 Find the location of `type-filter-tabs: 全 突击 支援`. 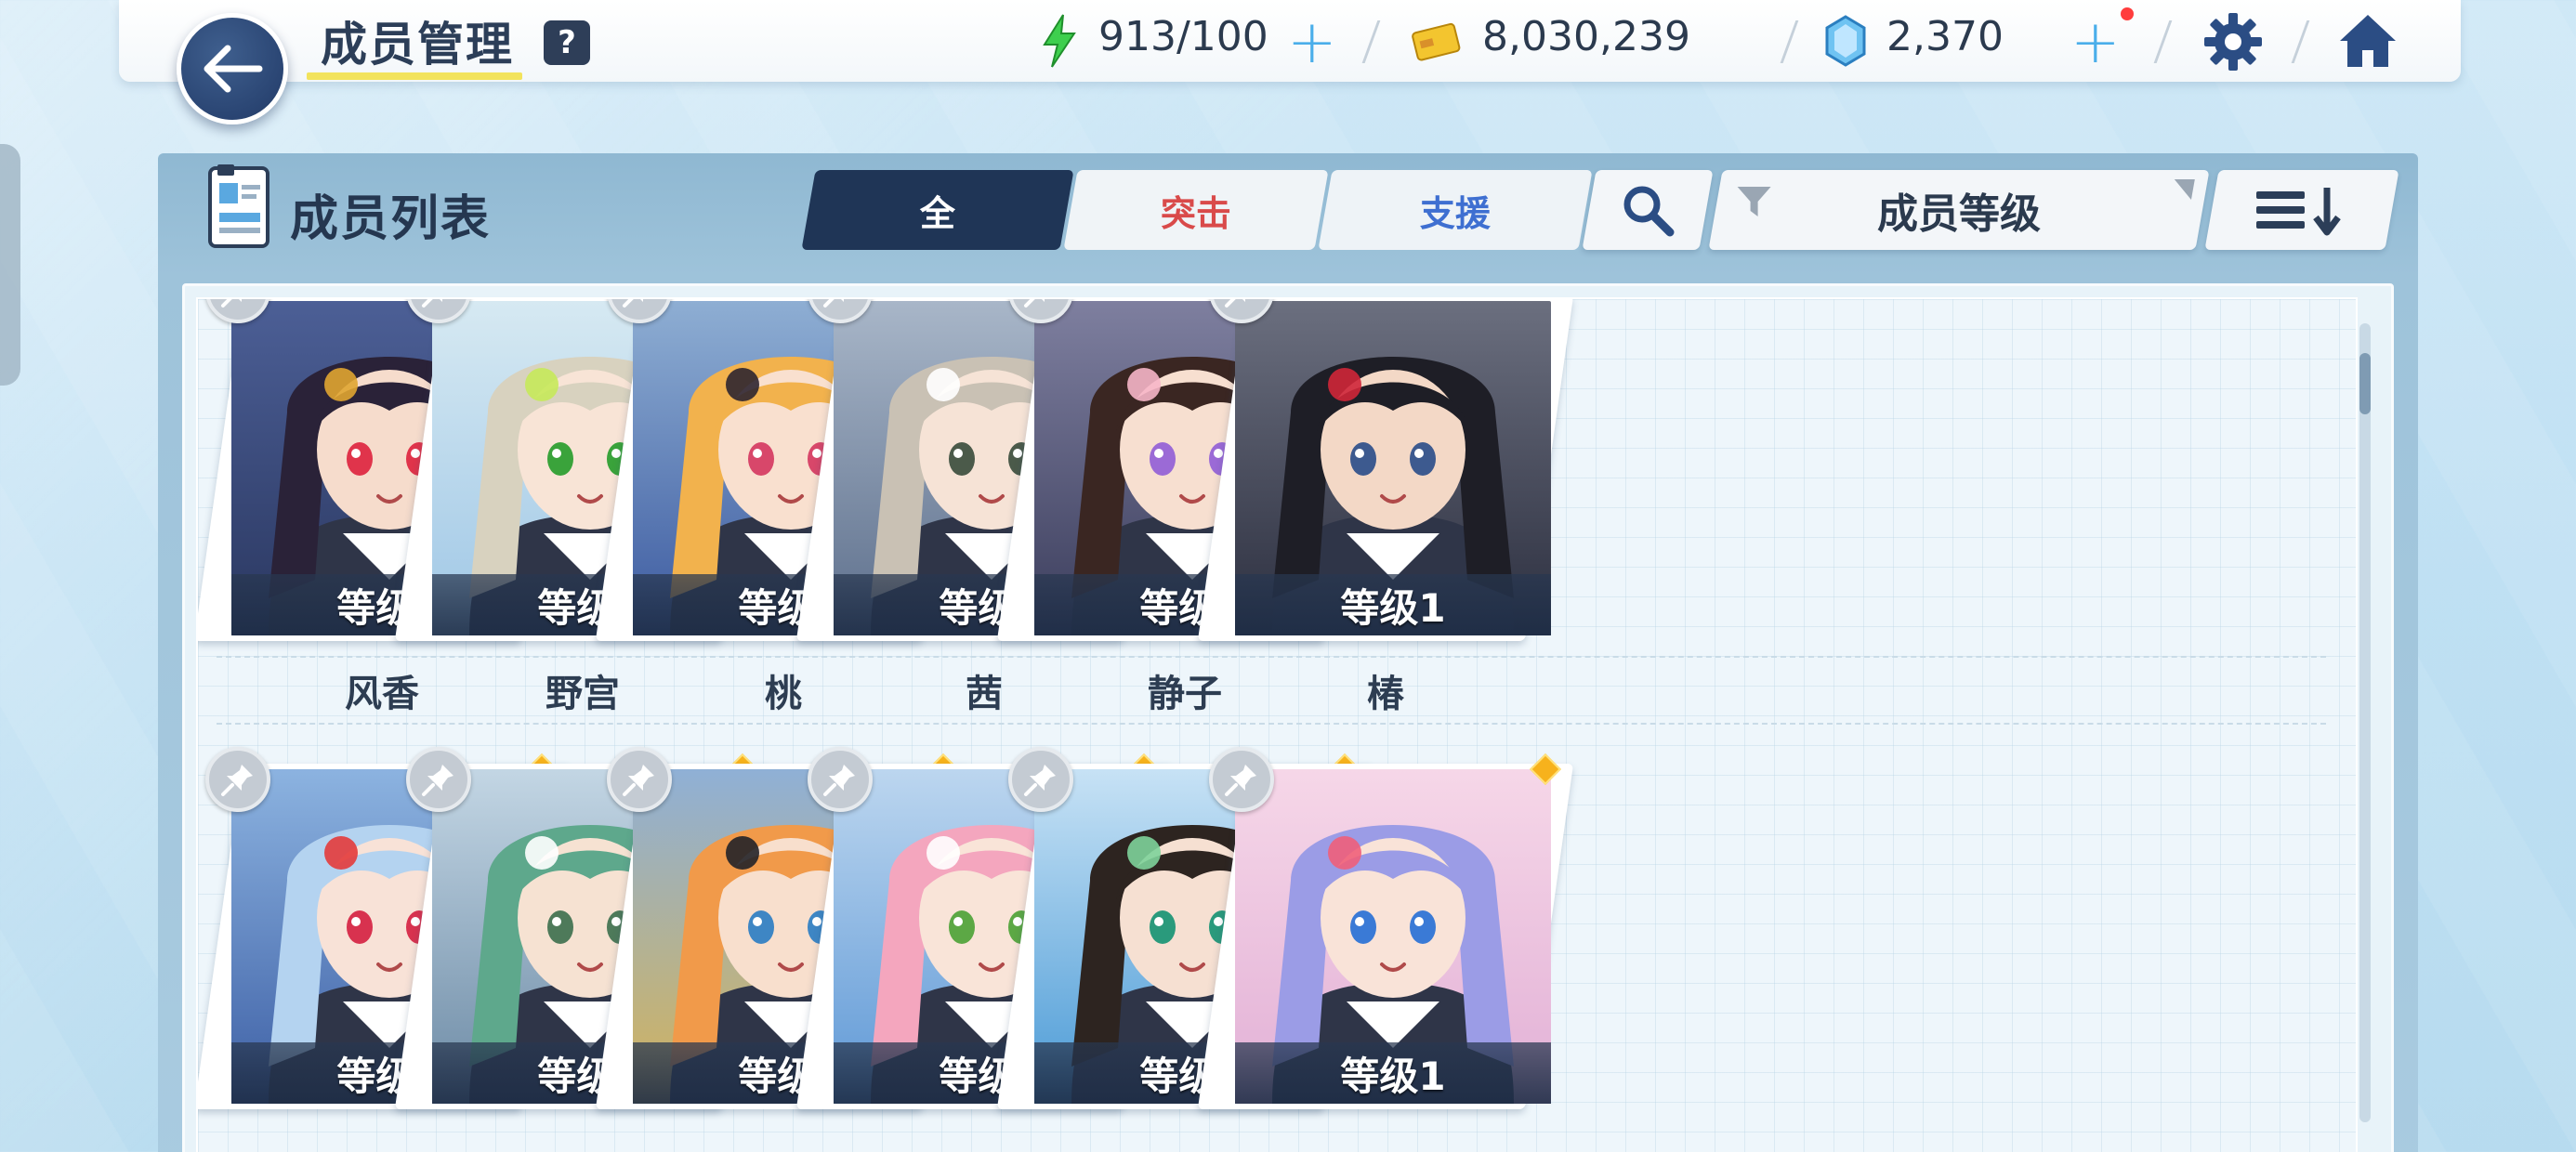

type-filter-tabs: 全 突击 支援 is located at coordinates (1197, 210).